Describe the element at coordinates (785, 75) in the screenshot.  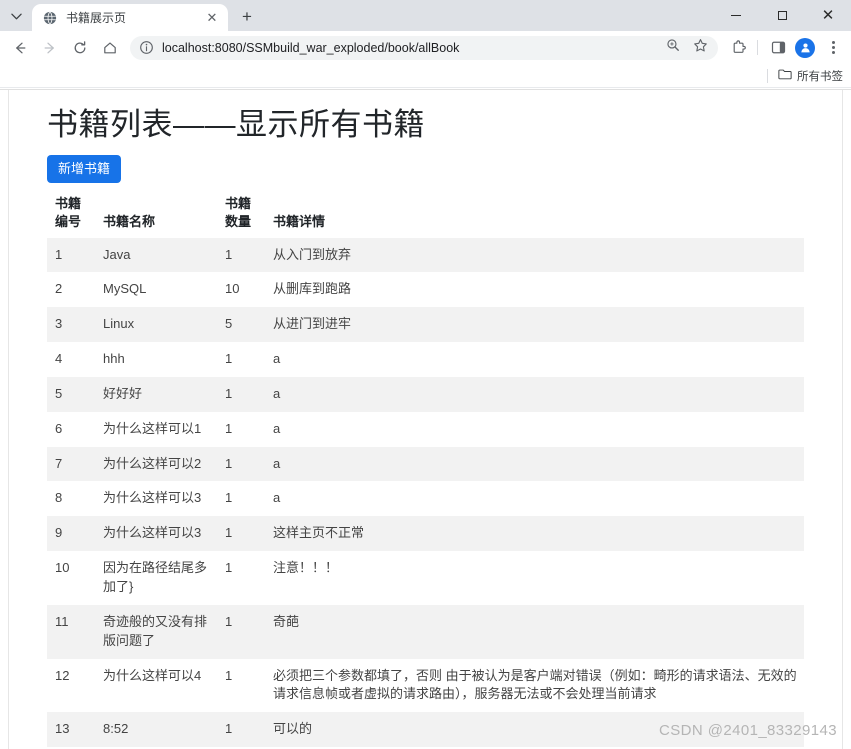
I see `folder-icon` at that location.